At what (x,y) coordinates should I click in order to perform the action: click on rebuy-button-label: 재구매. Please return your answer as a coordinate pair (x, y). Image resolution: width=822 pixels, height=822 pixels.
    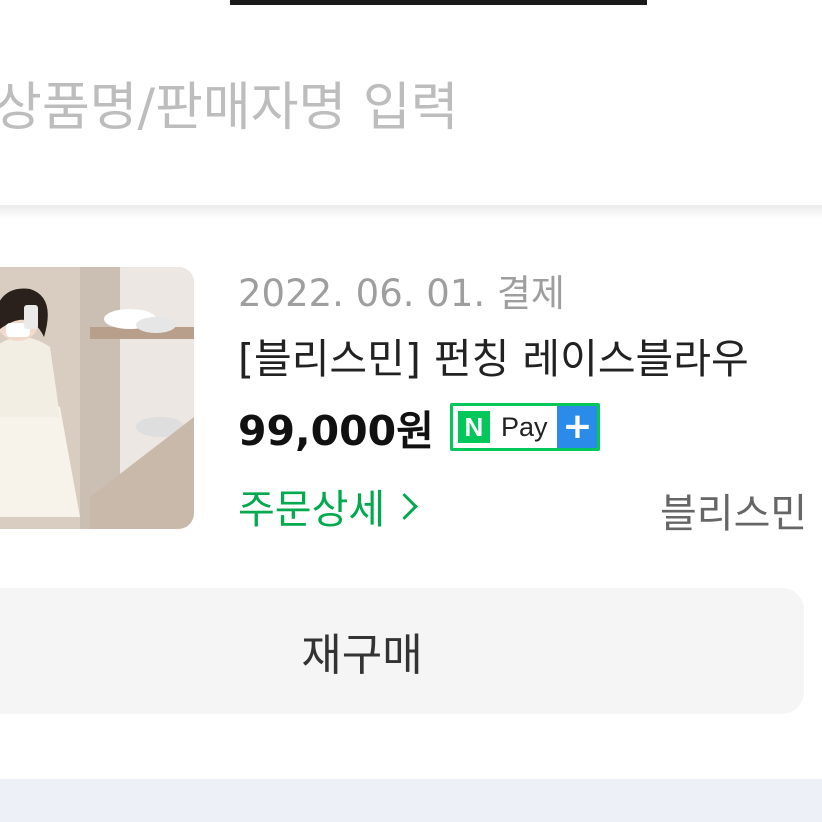
    Looking at the image, I should click on (362, 655).